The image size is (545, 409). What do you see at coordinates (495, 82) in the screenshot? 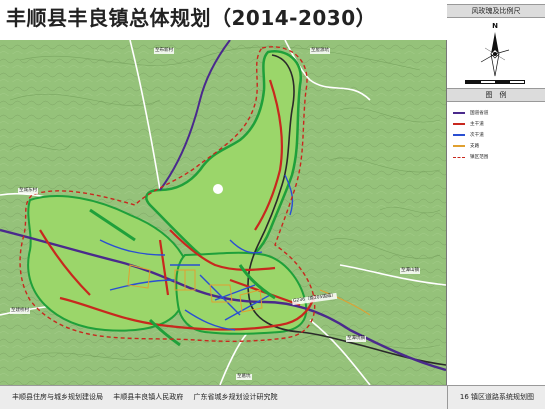
I see `scale-bar` at bounding box center [495, 82].